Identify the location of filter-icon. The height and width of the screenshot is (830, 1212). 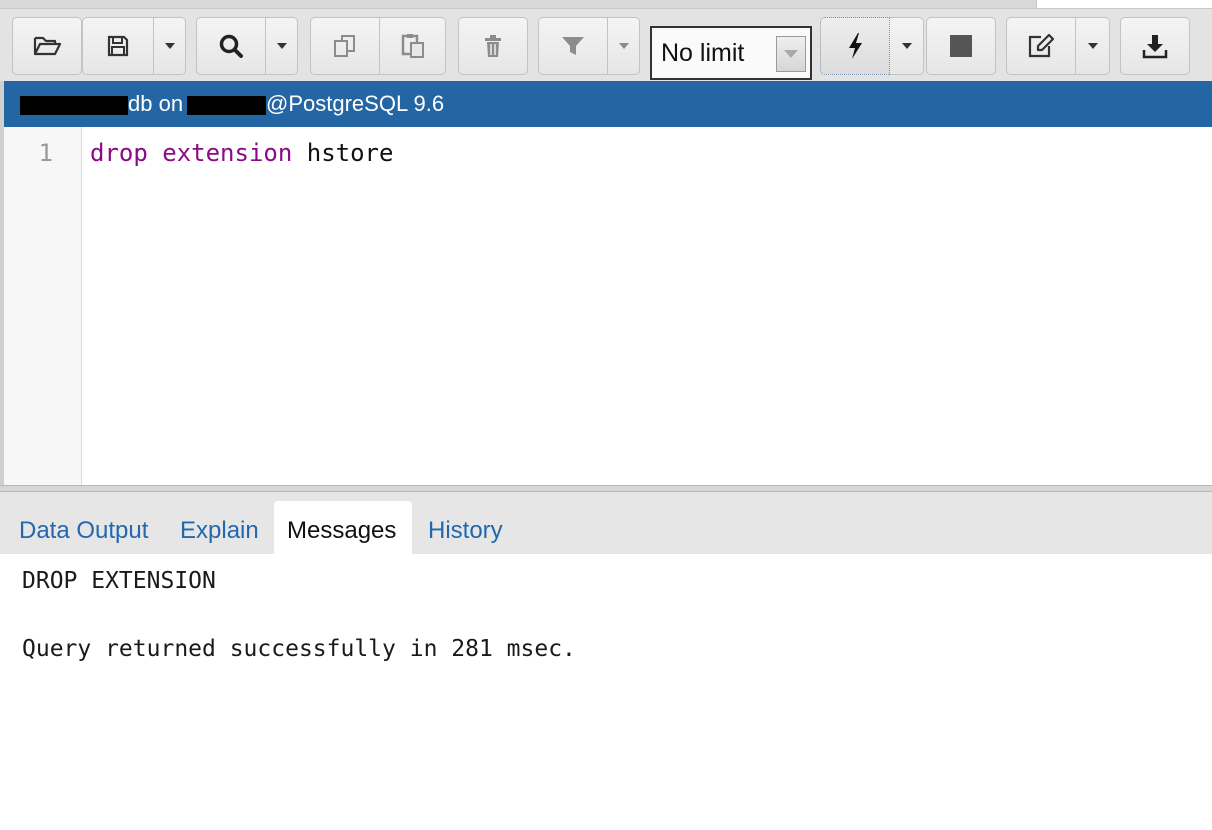
(573, 46).